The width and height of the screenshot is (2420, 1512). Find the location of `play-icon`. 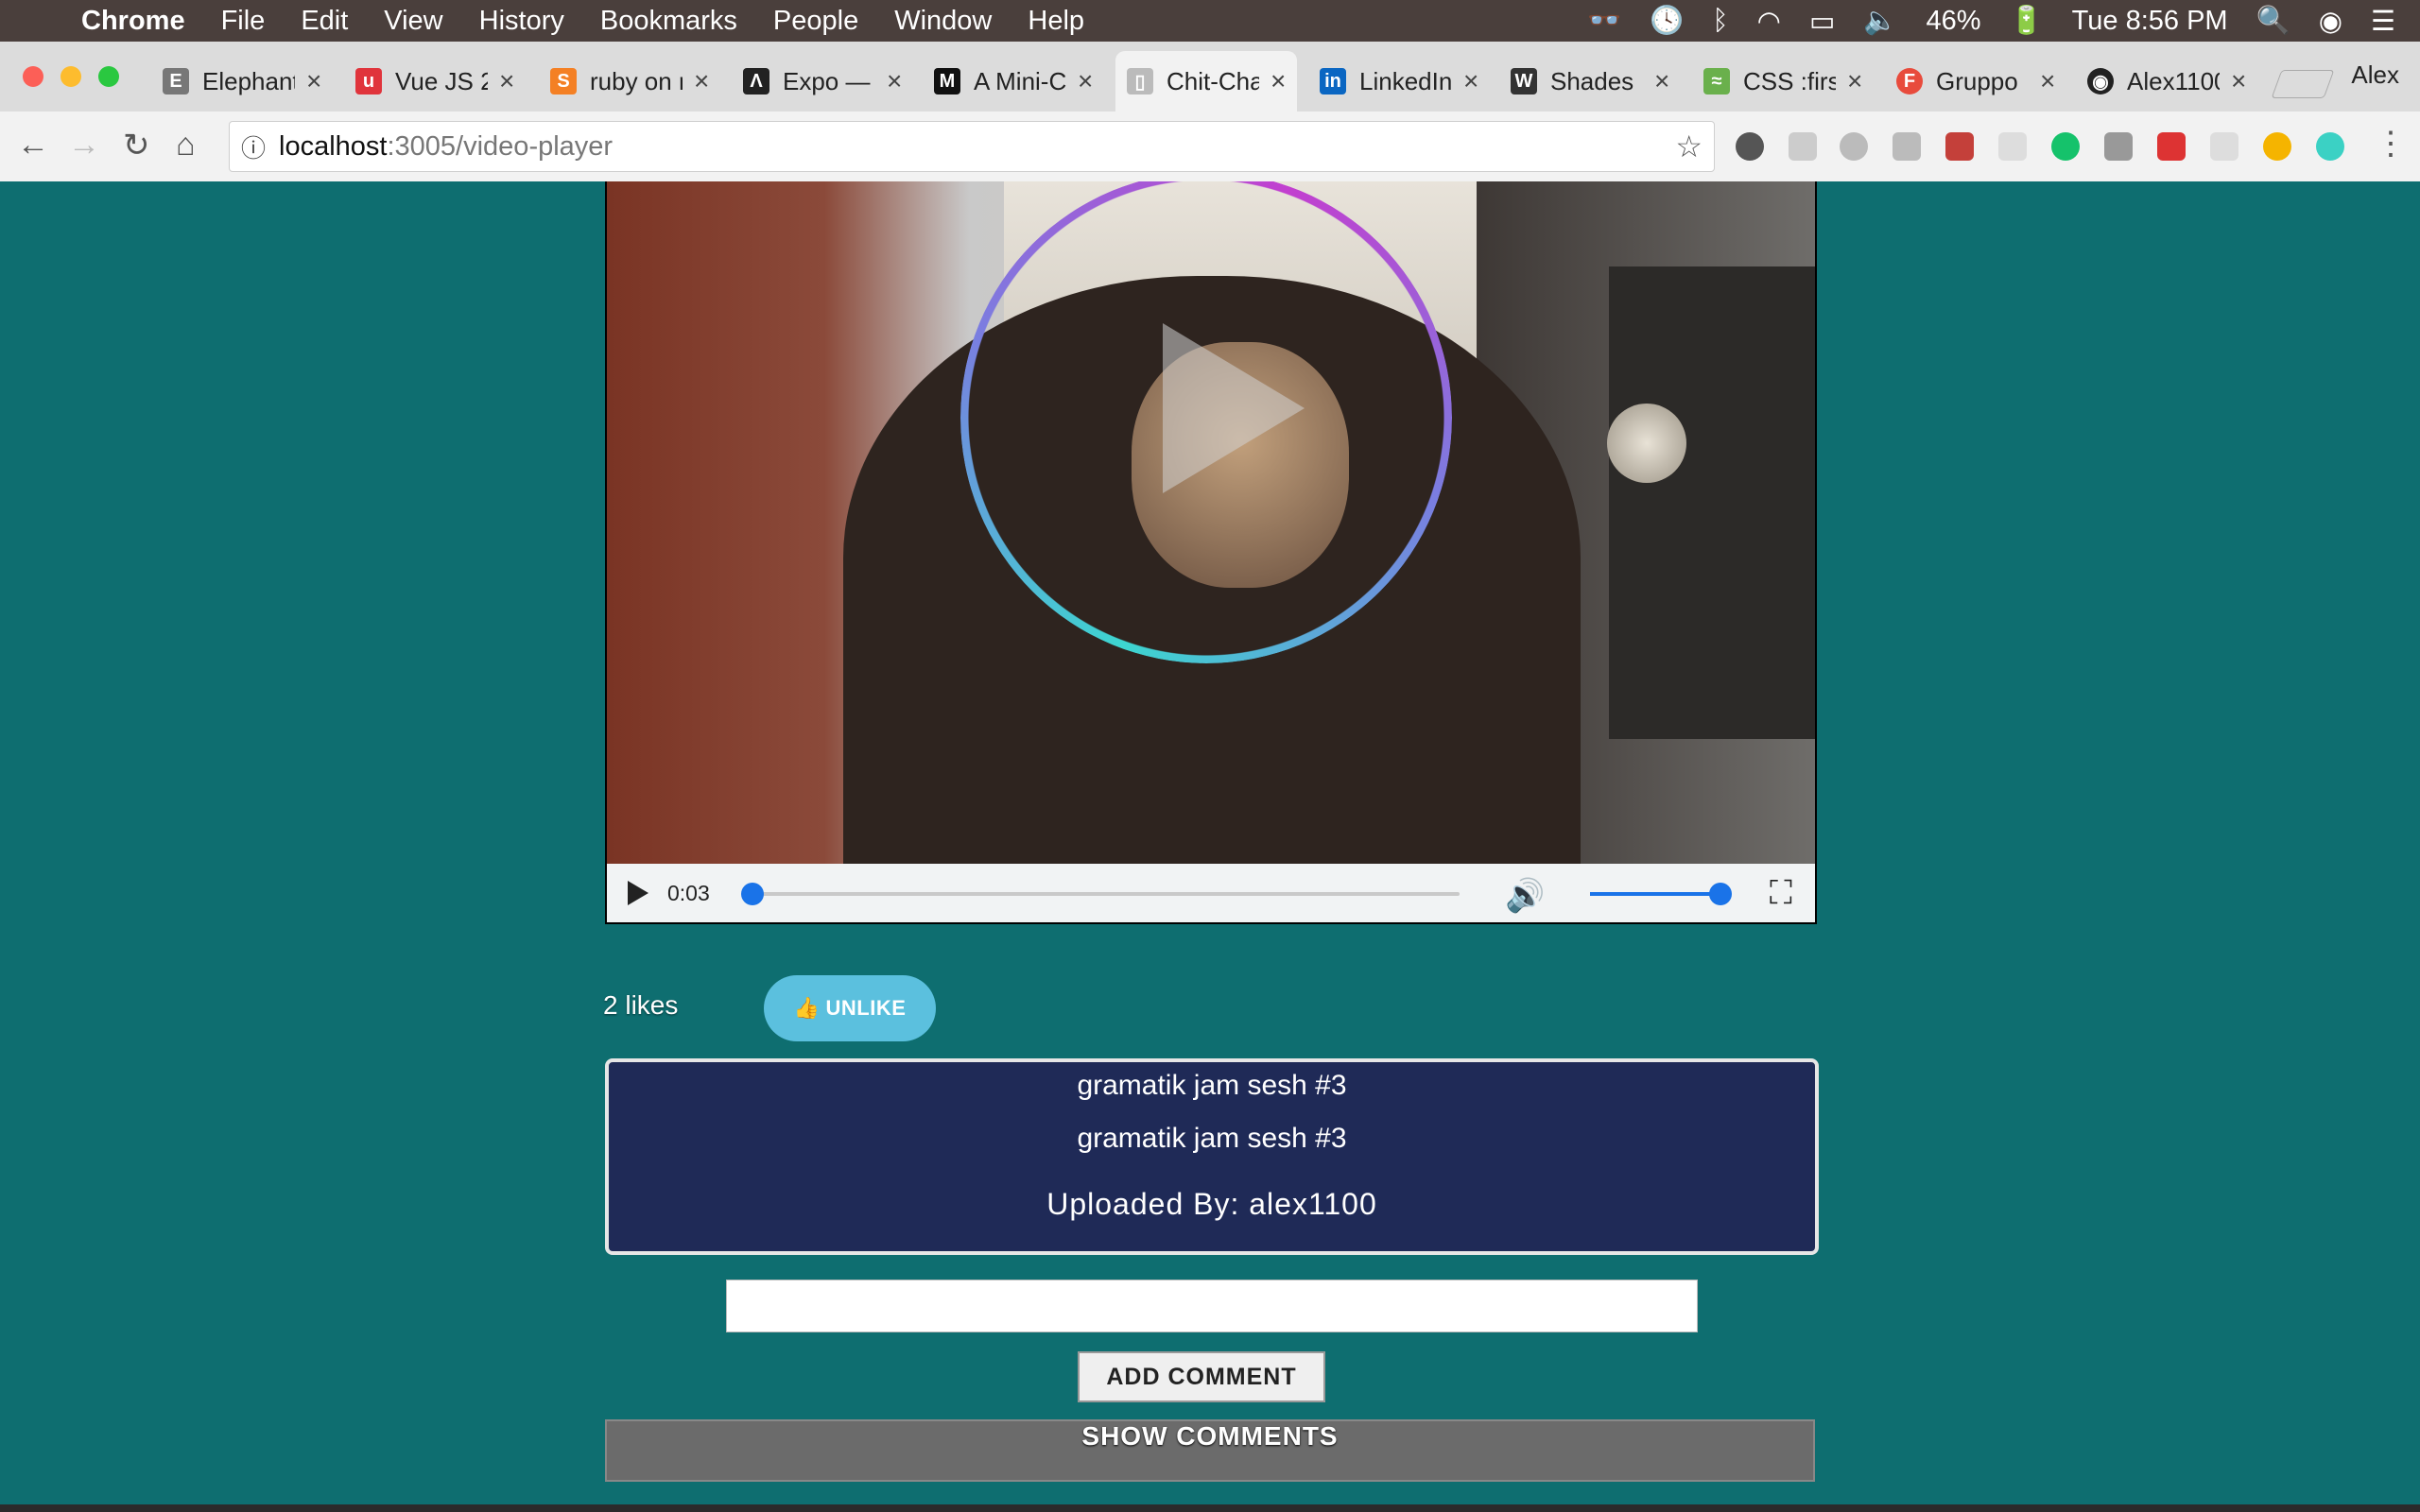

play-icon is located at coordinates (638, 893).